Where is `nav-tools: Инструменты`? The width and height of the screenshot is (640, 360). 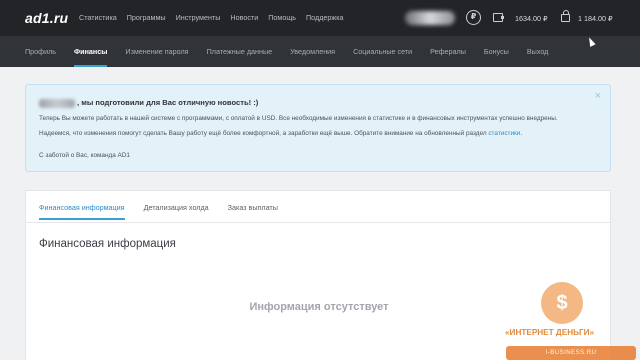 nav-tools: Инструменты is located at coordinates (198, 17).